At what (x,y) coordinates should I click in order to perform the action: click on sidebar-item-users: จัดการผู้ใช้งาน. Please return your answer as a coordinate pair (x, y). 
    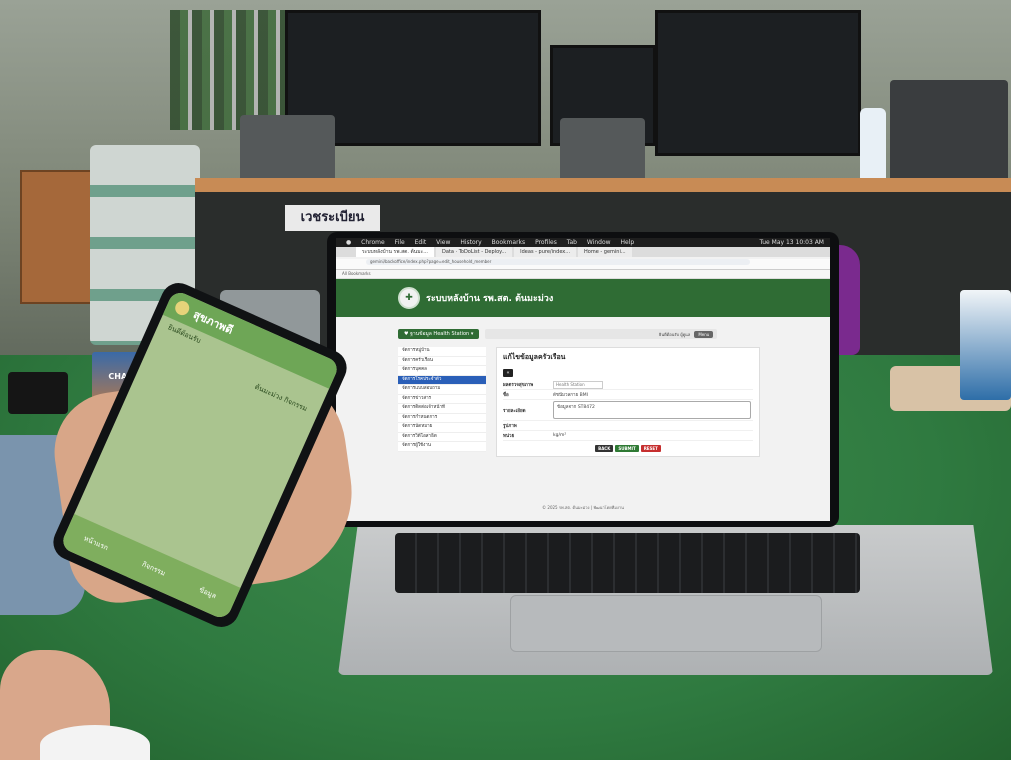
    Looking at the image, I should click on (442, 447).